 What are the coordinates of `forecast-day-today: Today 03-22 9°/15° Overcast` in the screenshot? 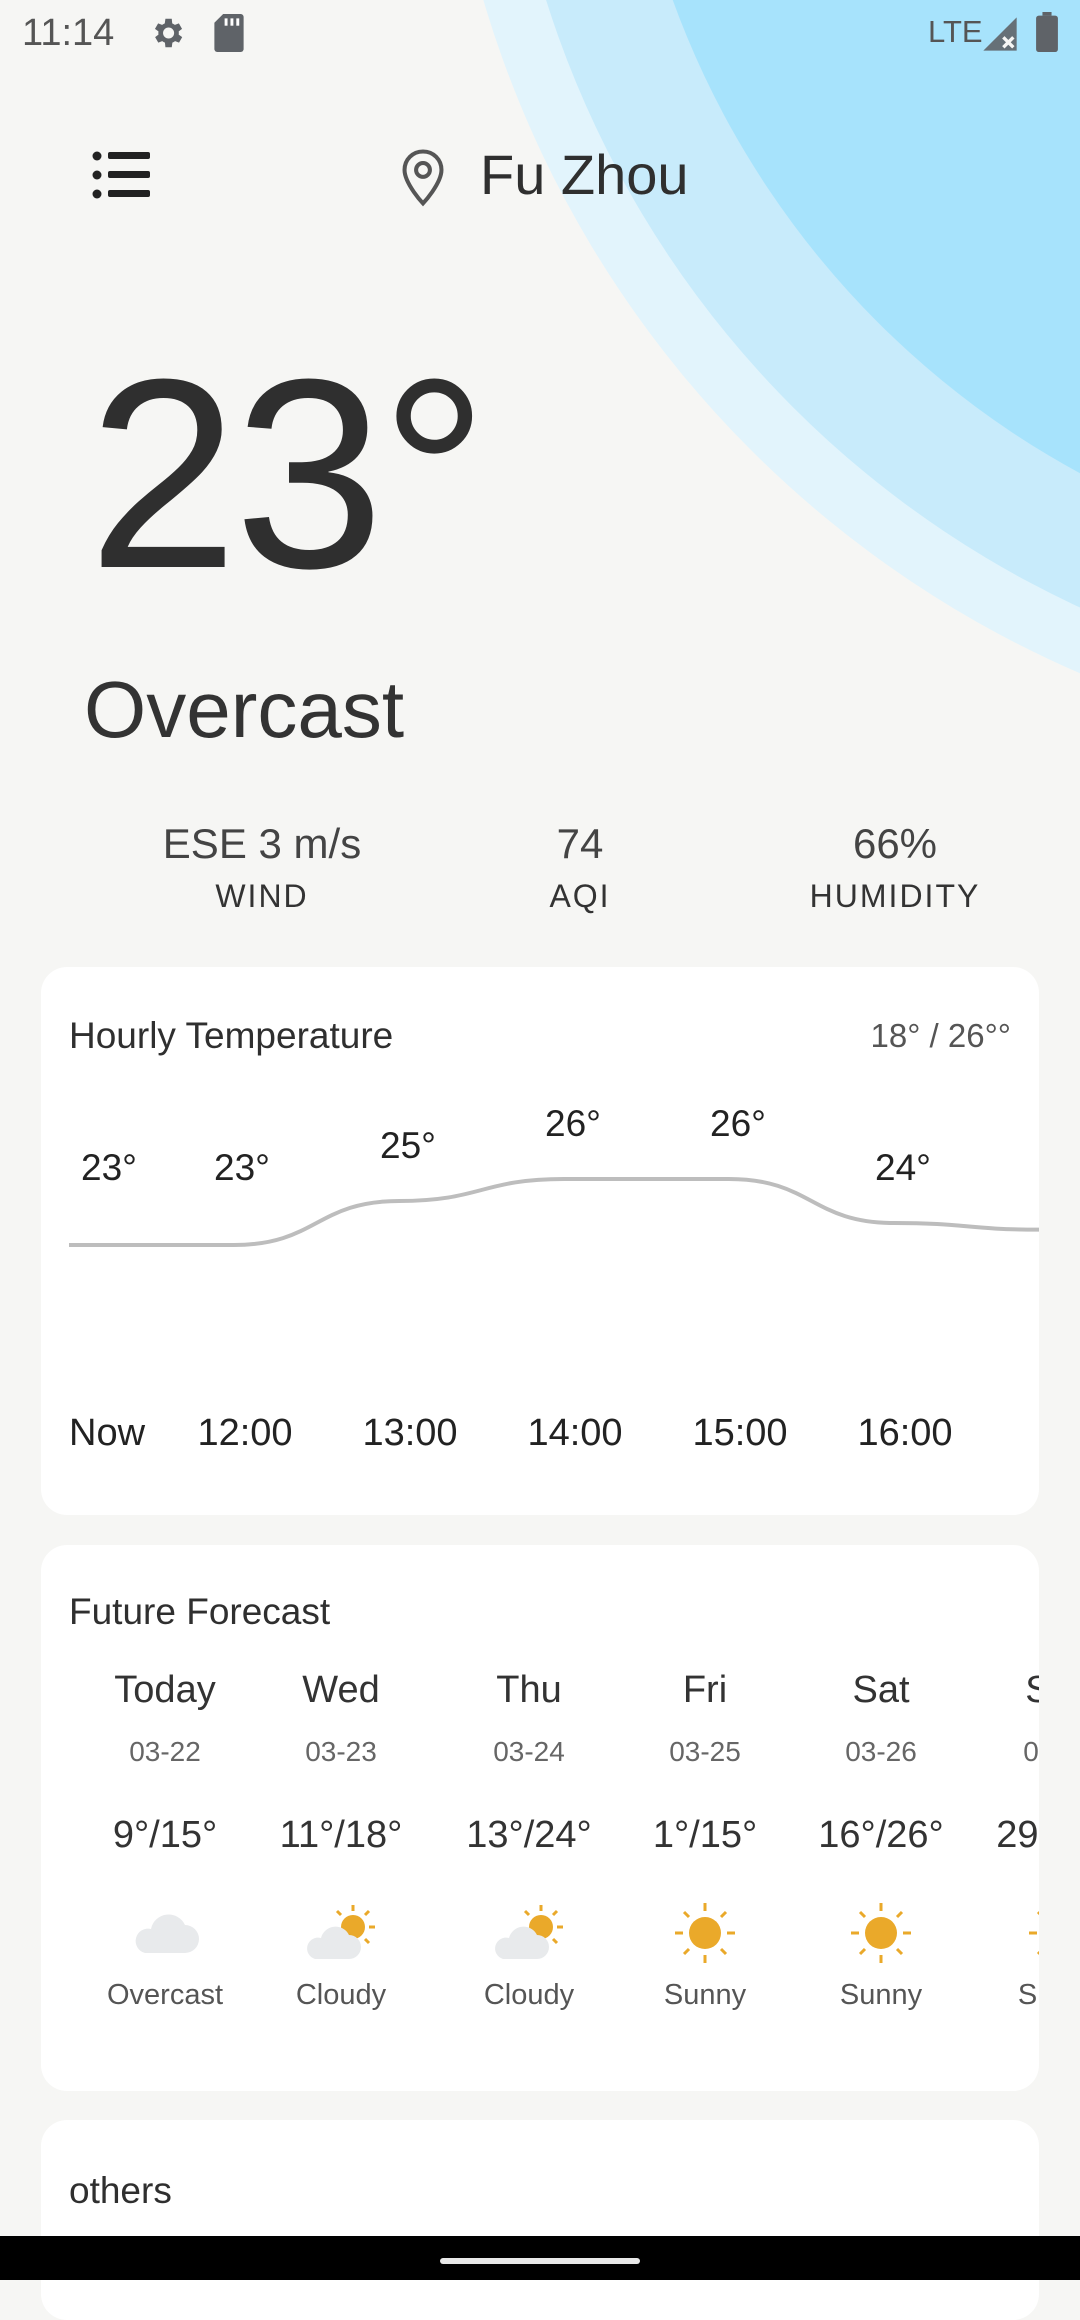 It's located at (165, 1840).